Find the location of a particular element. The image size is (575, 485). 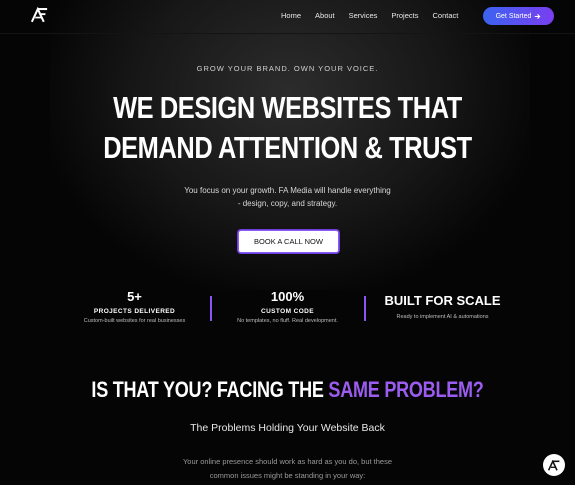

brand-logo-icon is located at coordinates (554, 465).